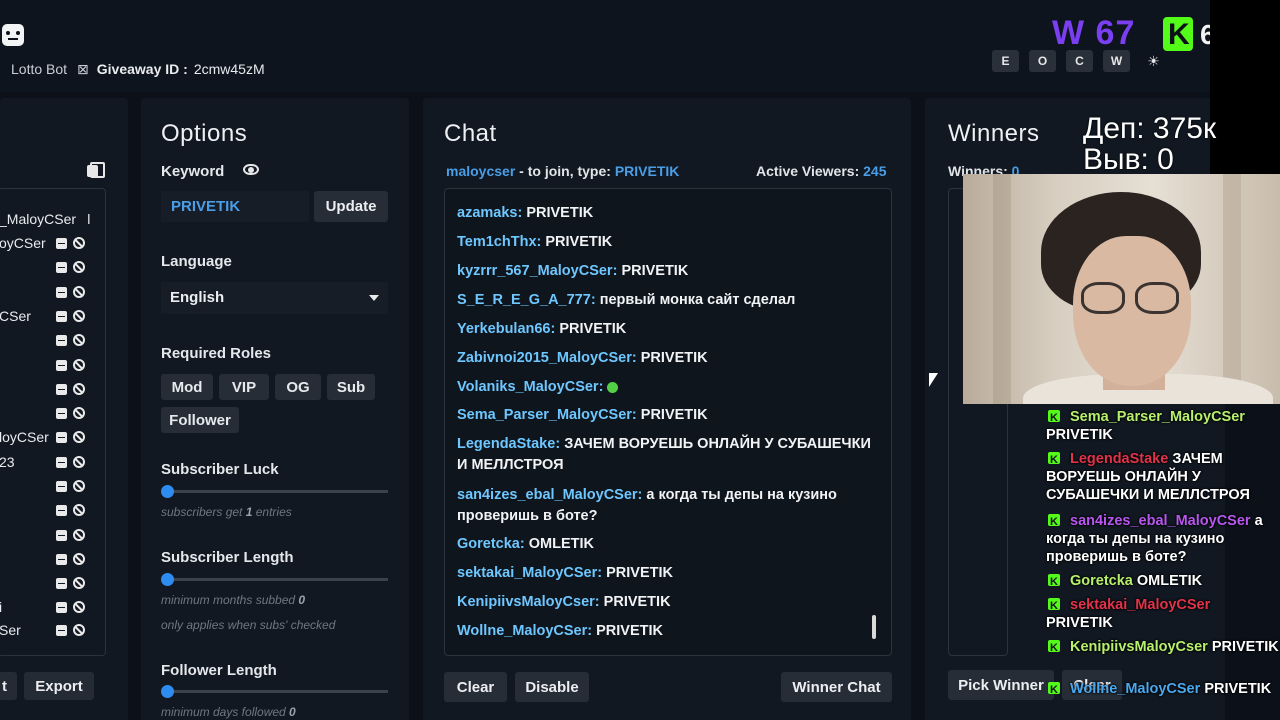 This screenshot has width=1280, height=720. Describe the element at coordinates (229, 69) in the screenshot. I see `giveaway-id-value: 2cmw45zM` at that location.